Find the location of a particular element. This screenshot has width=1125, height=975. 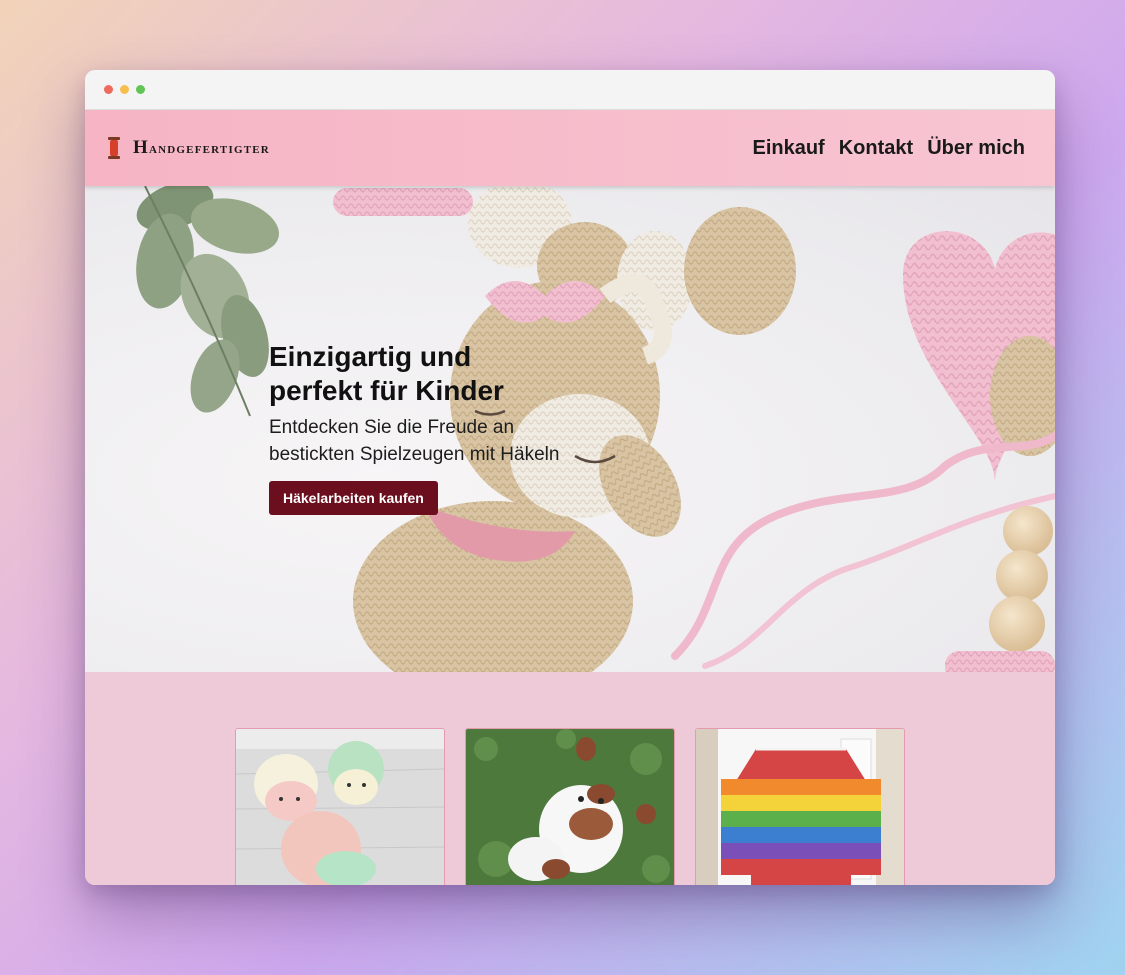

product-image-cow is located at coordinates (570, 807).